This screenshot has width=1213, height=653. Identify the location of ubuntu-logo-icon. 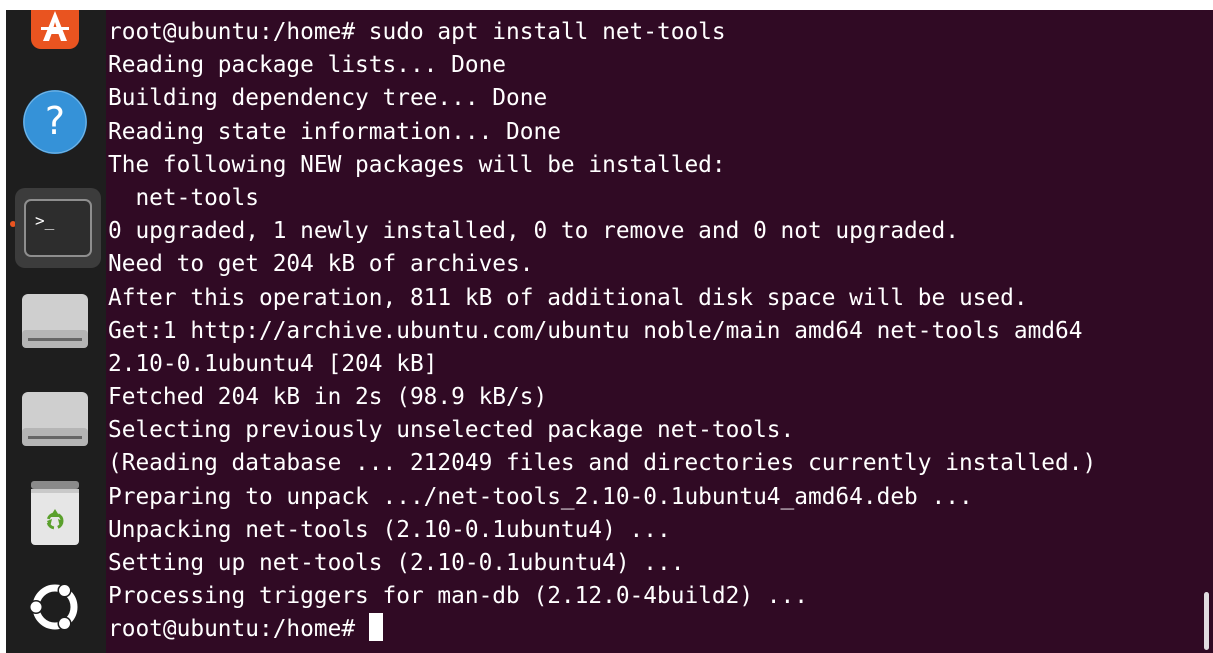
(53, 607).